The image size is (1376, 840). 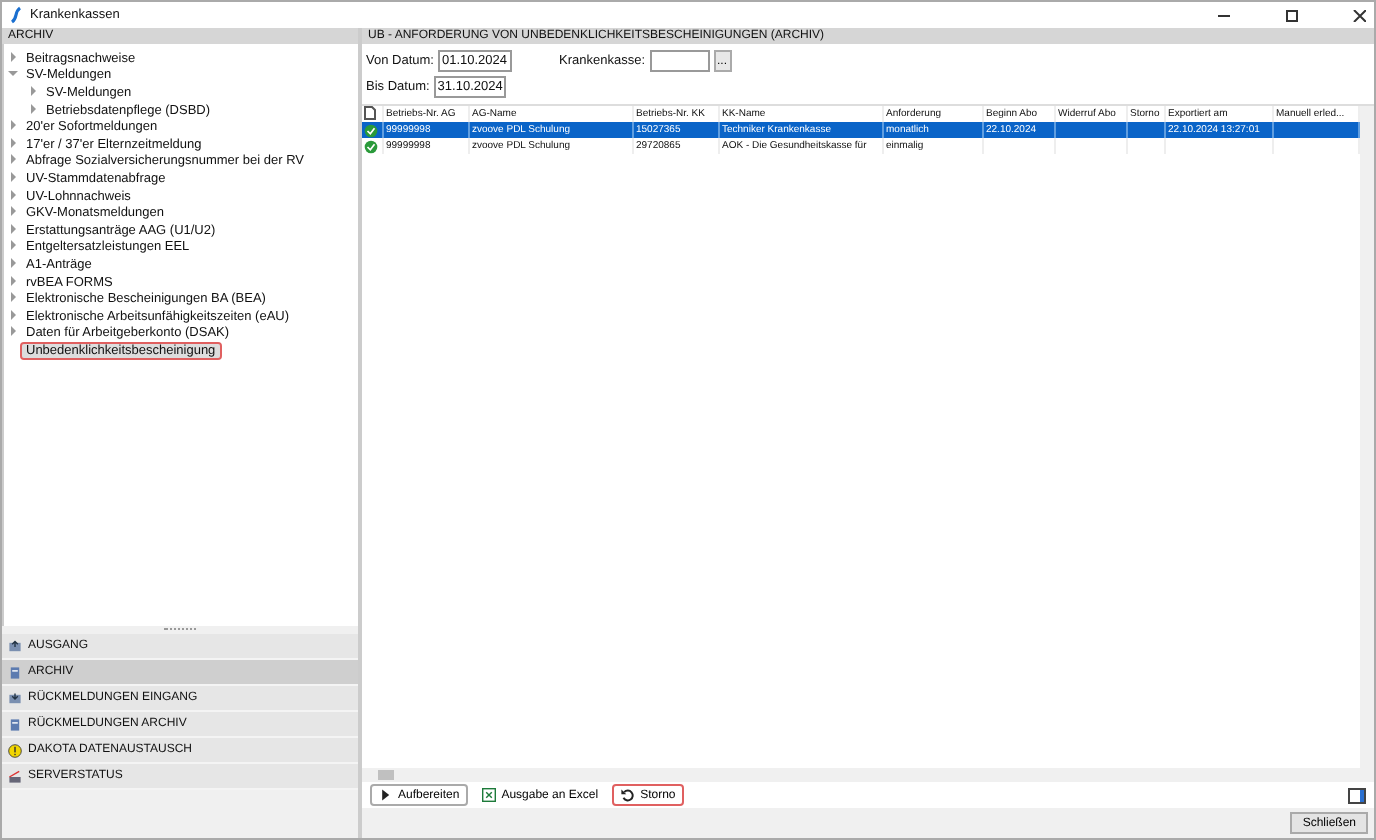 What do you see at coordinates (15, 646) in the screenshot?
I see `outbox-icon` at bounding box center [15, 646].